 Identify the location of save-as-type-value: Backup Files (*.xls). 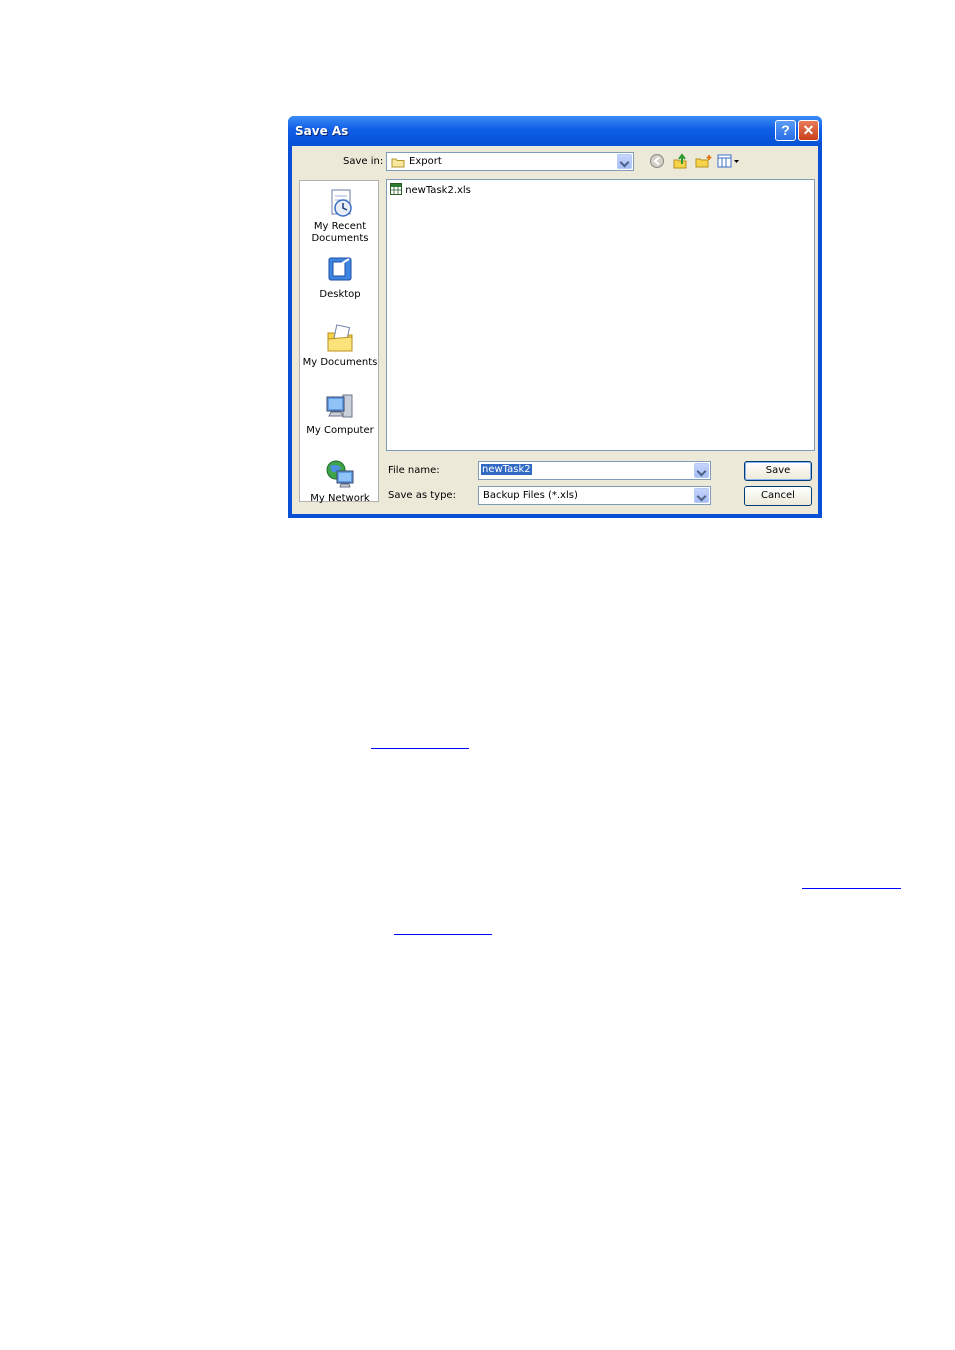
(530, 495).